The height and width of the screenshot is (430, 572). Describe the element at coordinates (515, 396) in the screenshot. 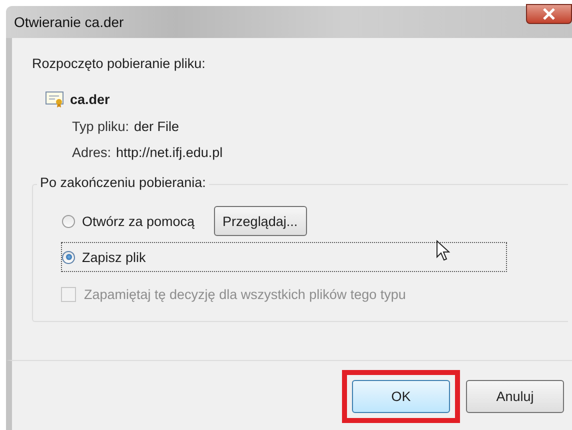

I see `cancel-button: Anuluj` at that location.